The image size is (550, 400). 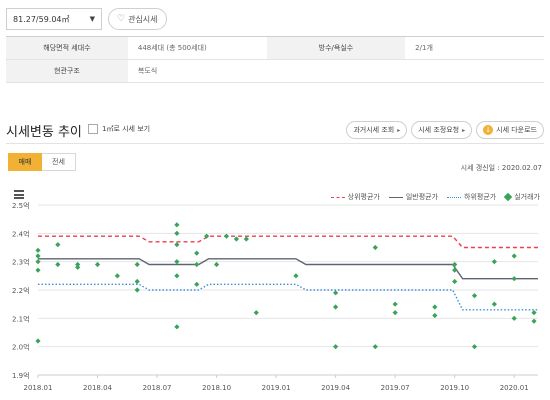 What do you see at coordinates (38, 388) in the screenshot?
I see `x-tick-label: 2018.01` at bounding box center [38, 388].